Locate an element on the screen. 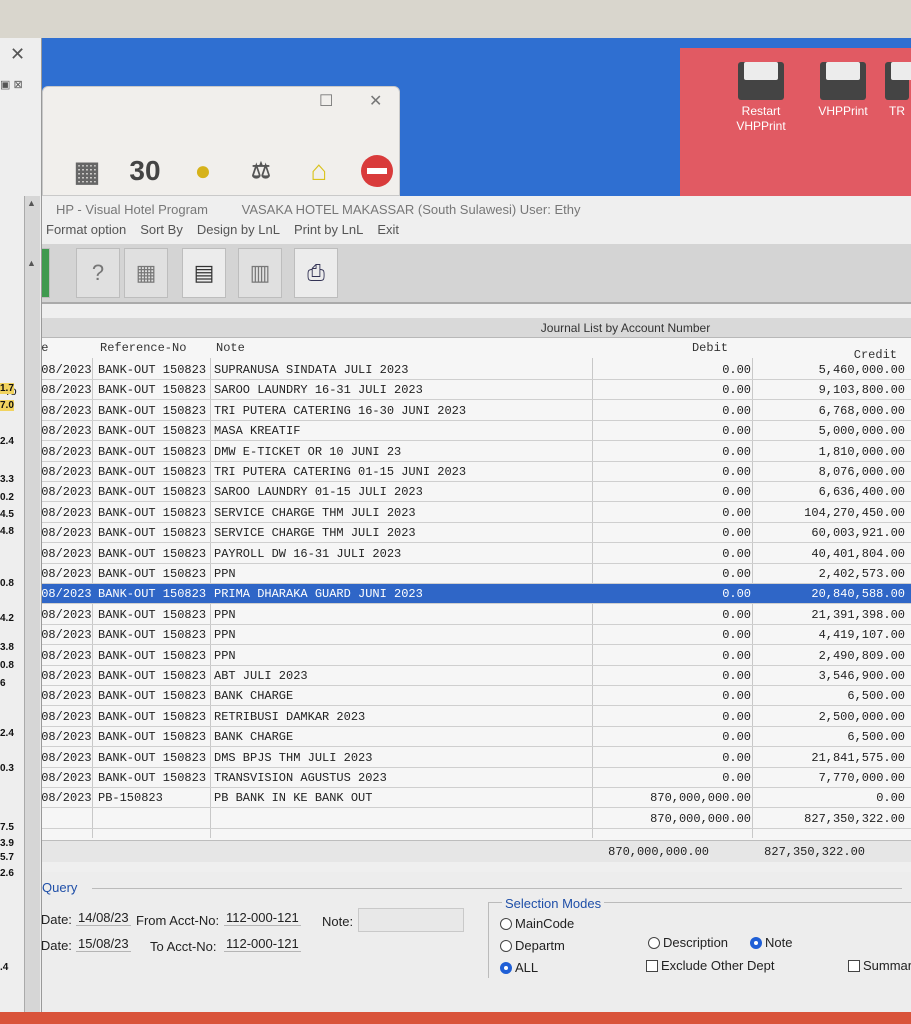 This screenshot has height=1024, width=911. to-date-field: 15/08/23 is located at coordinates (103, 944).